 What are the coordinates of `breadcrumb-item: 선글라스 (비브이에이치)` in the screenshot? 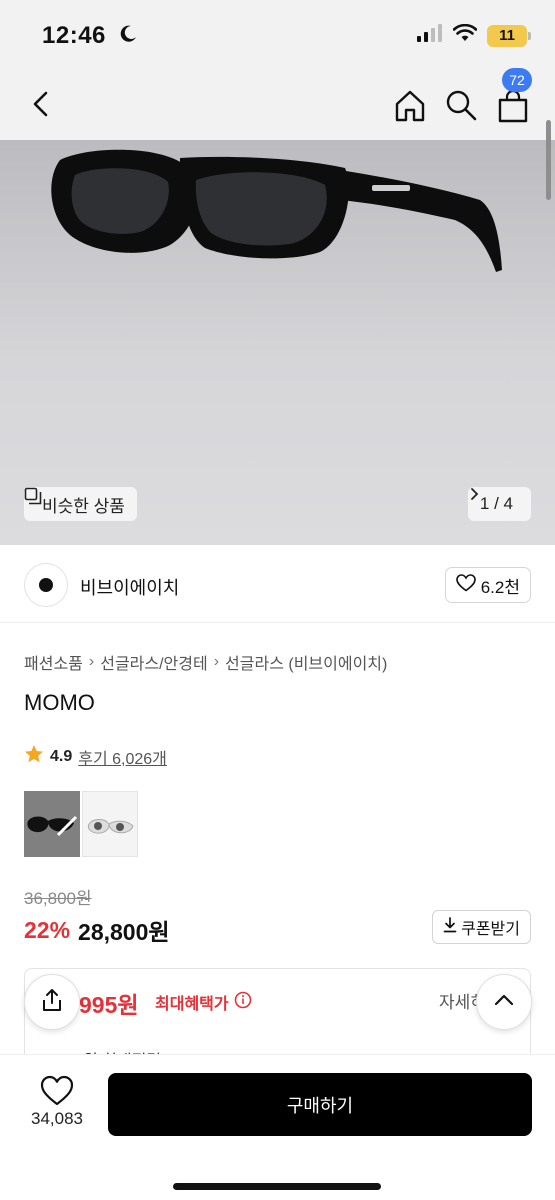 It's located at (306, 662).